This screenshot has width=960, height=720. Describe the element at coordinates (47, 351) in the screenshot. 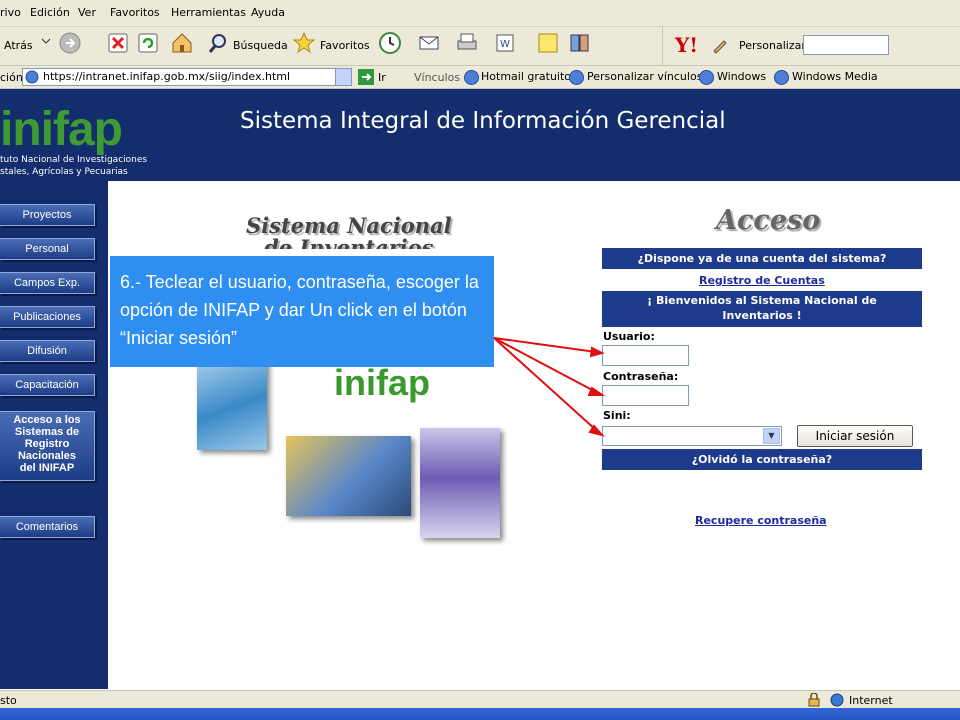

I see `sidebar-item-difusion: Difusión` at that location.